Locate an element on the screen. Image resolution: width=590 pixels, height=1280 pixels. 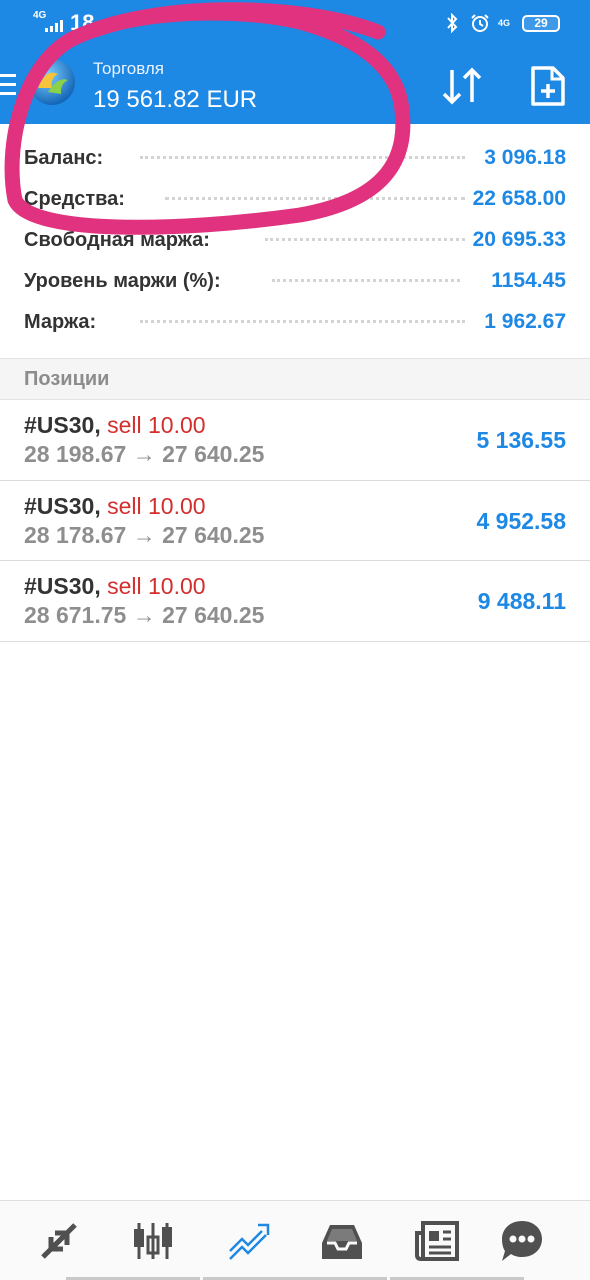
nav-history is located at coordinates (342, 1241).